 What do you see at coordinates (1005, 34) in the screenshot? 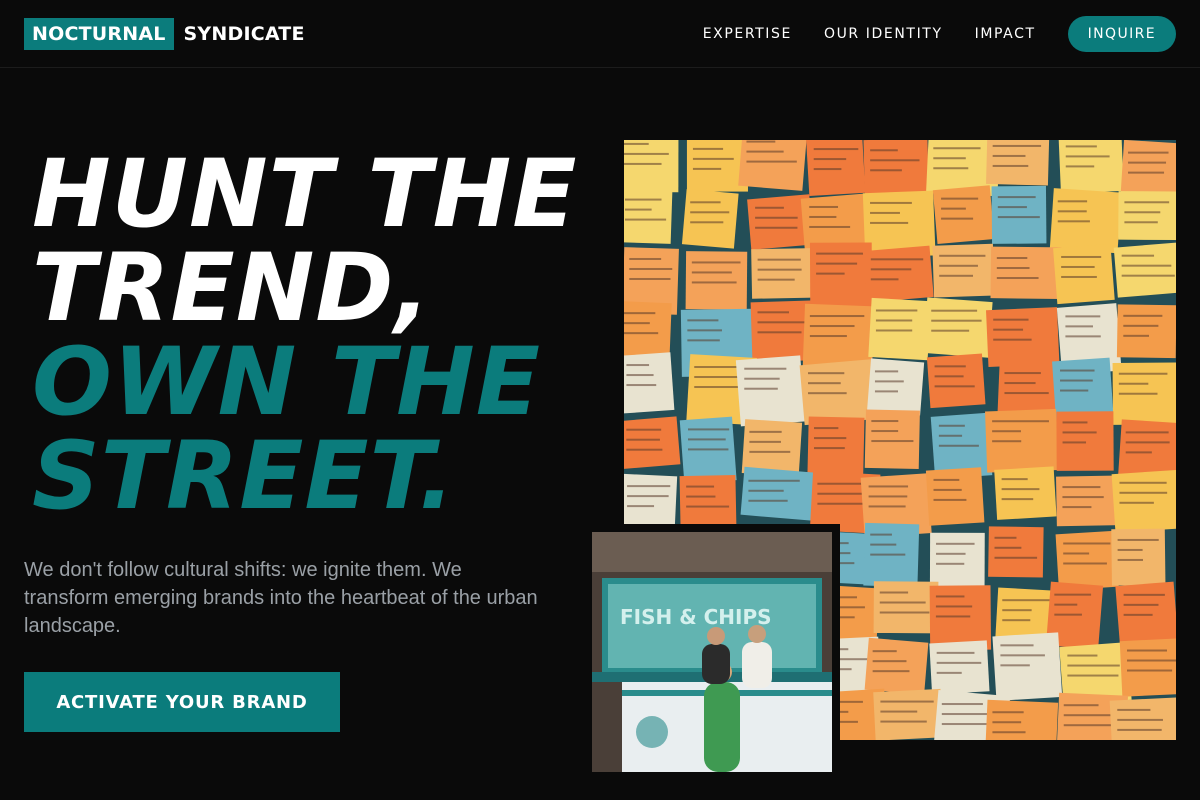
I see `nav-impact: IMPACT` at bounding box center [1005, 34].